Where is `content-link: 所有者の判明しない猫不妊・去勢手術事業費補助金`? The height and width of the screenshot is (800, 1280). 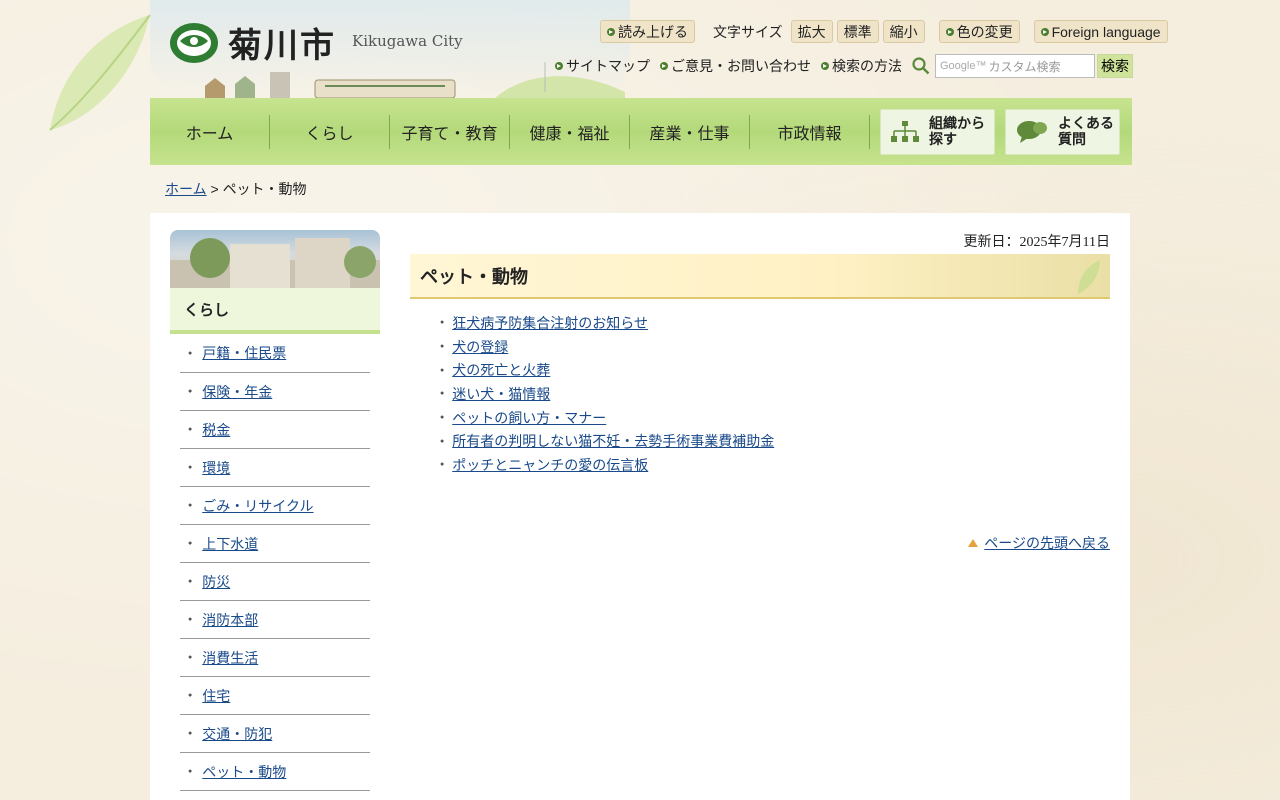 content-link: 所有者の判明しない猫不妊・去勢手術事業費補助金 is located at coordinates (613, 441).